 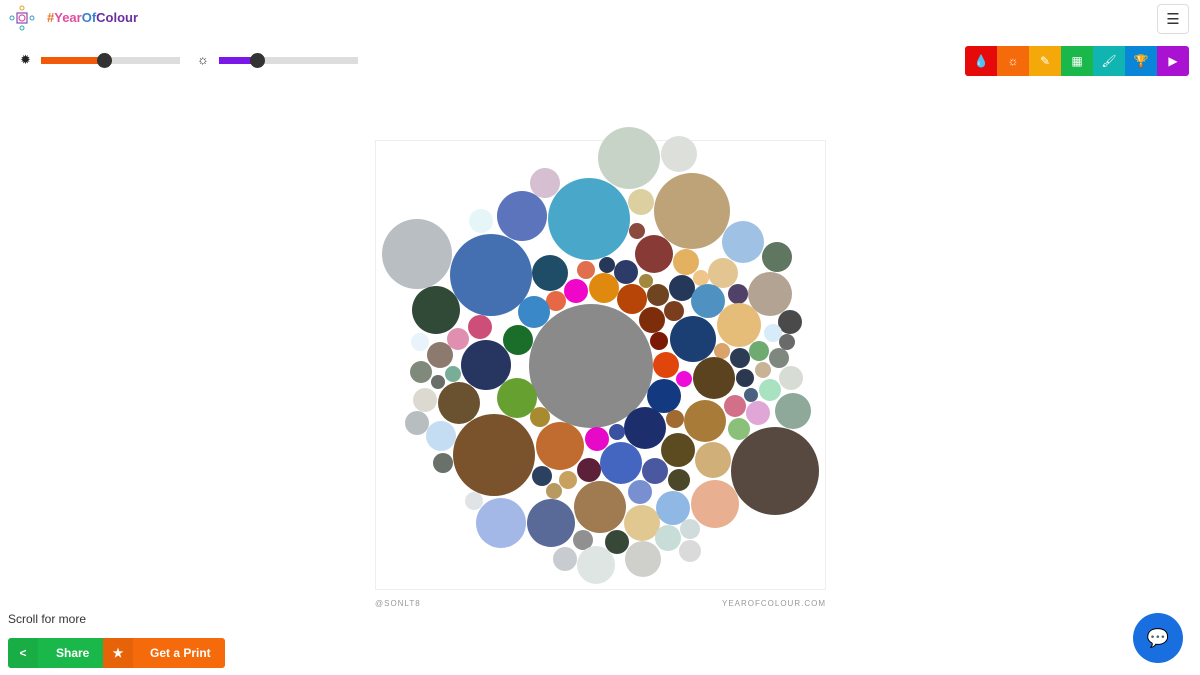 What do you see at coordinates (1158, 638) in the screenshot?
I see `chat-button: 💬` at bounding box center [1158, 638].